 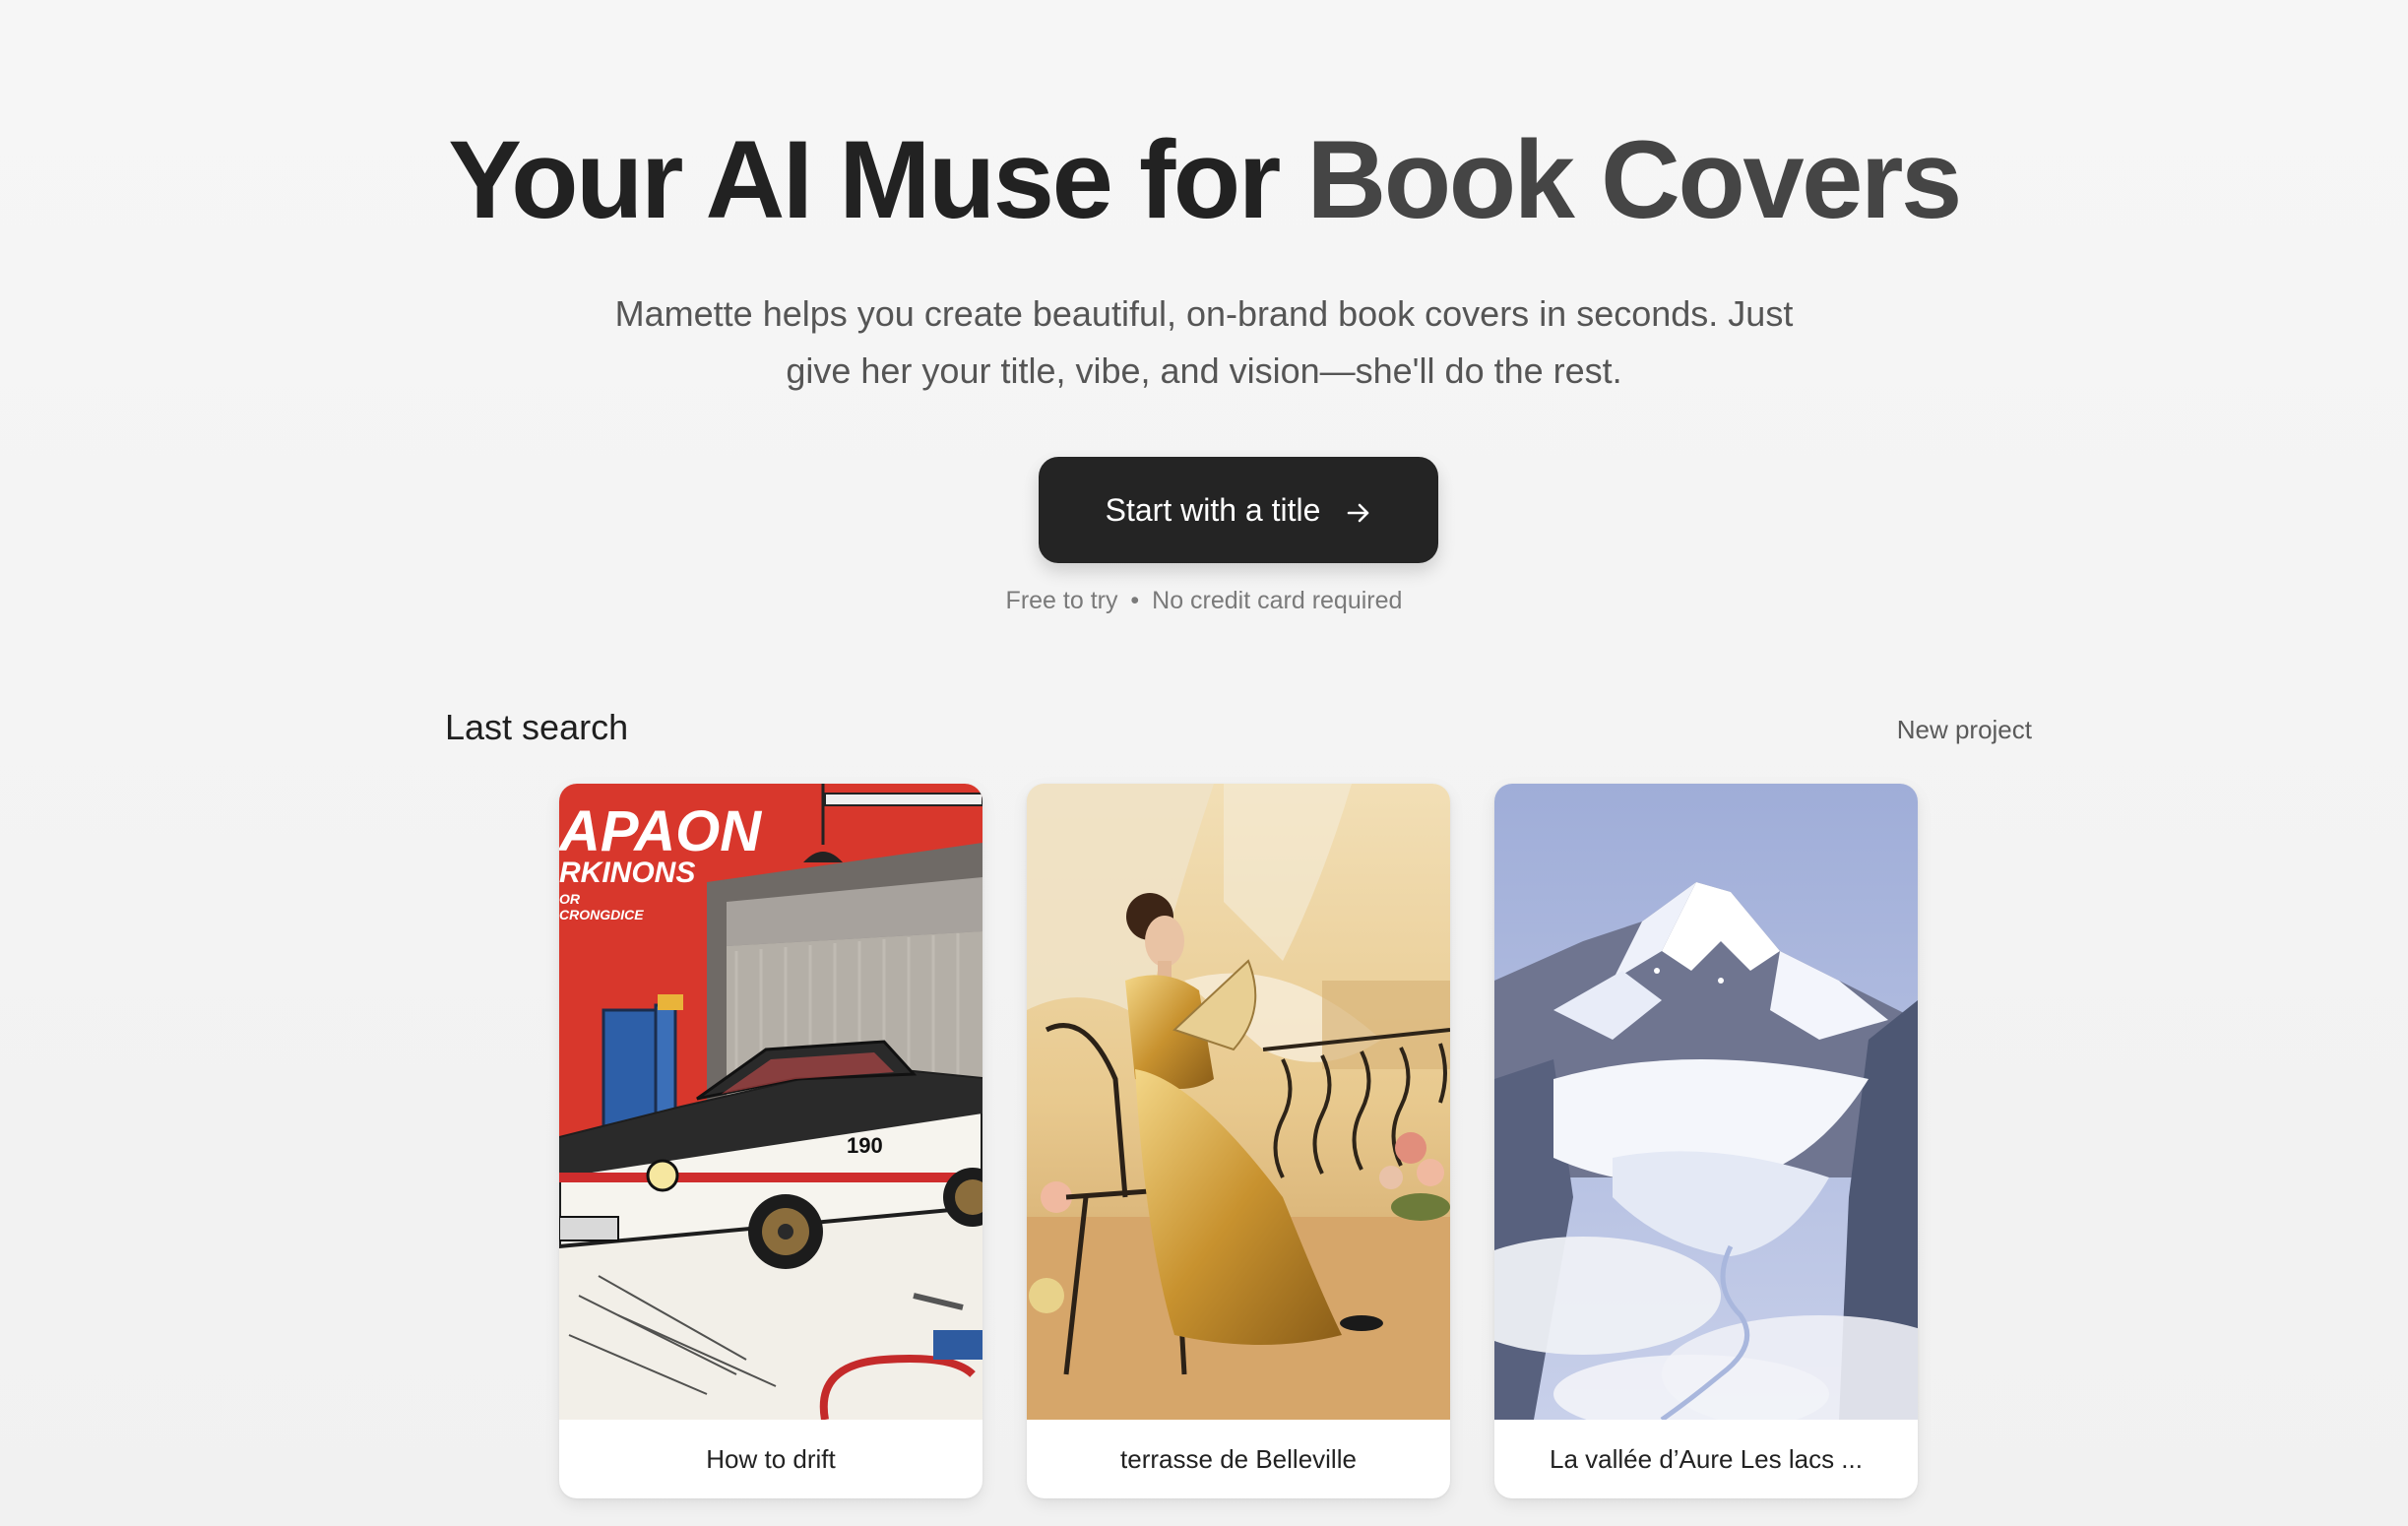 What do you see at coordinates (865, 1145) in the screenshot?
I see `car-number-text: 190` at bounding box center [865, 1145].